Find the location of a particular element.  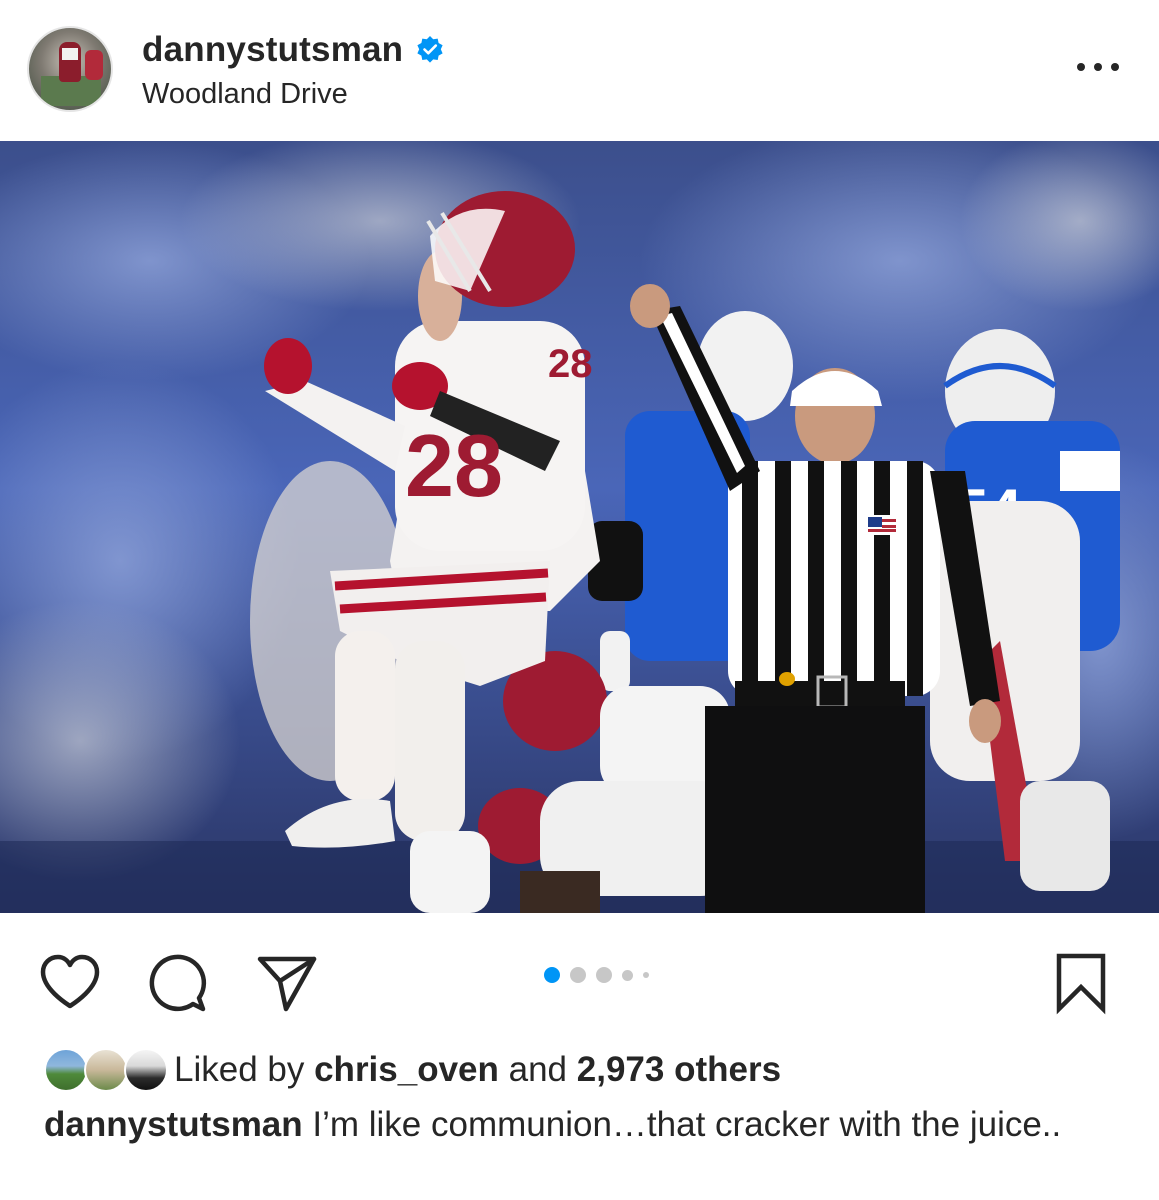

paper-plane-icon is located at coordinates (287, 983).